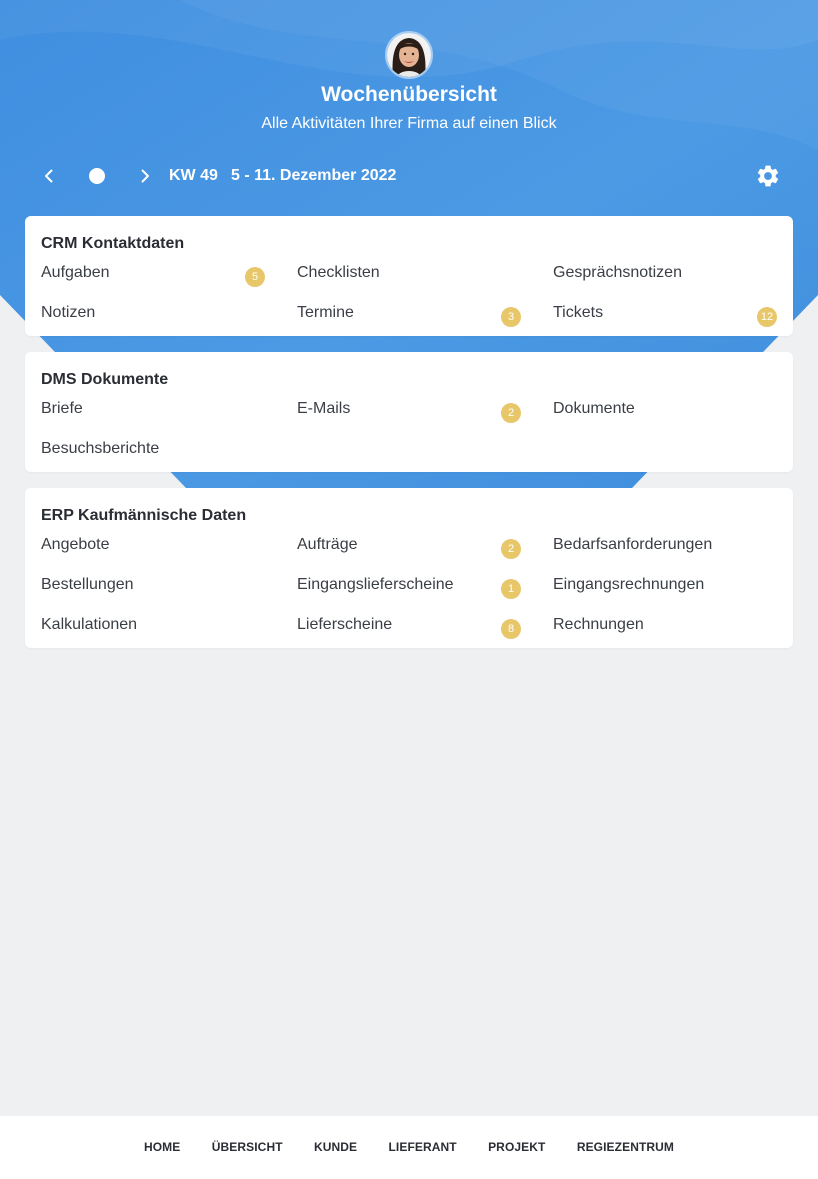 Image resolution: width=818 pixels, height=1179 pixels. What do you see at coordinates (247, 1147) in the screenshot?
I see `nav-uebersicht: ÜBERSICHT` at bounding box center [247, 1147].